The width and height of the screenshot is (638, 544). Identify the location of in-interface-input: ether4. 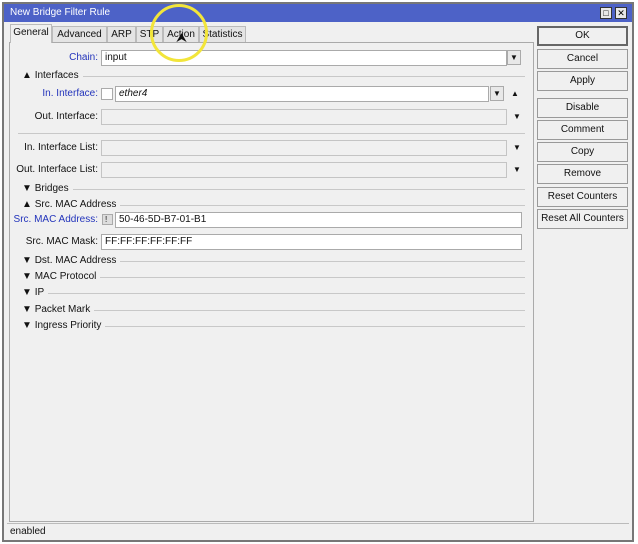
(302, 94).